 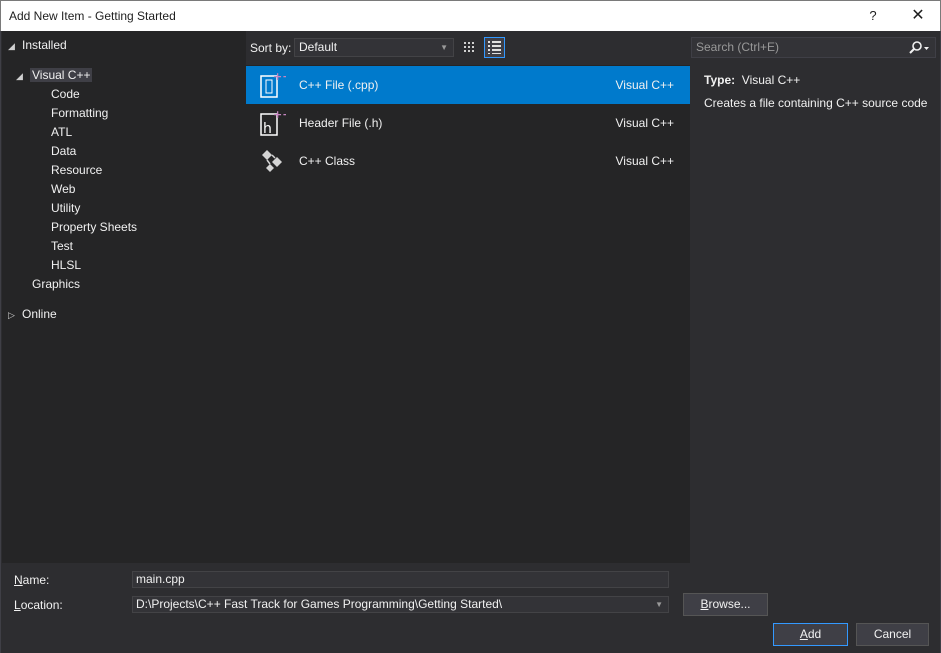 What do you see at coordinates (919, 48) in the screenshot?
I see `search-icon` at bounding box center [919, 48].